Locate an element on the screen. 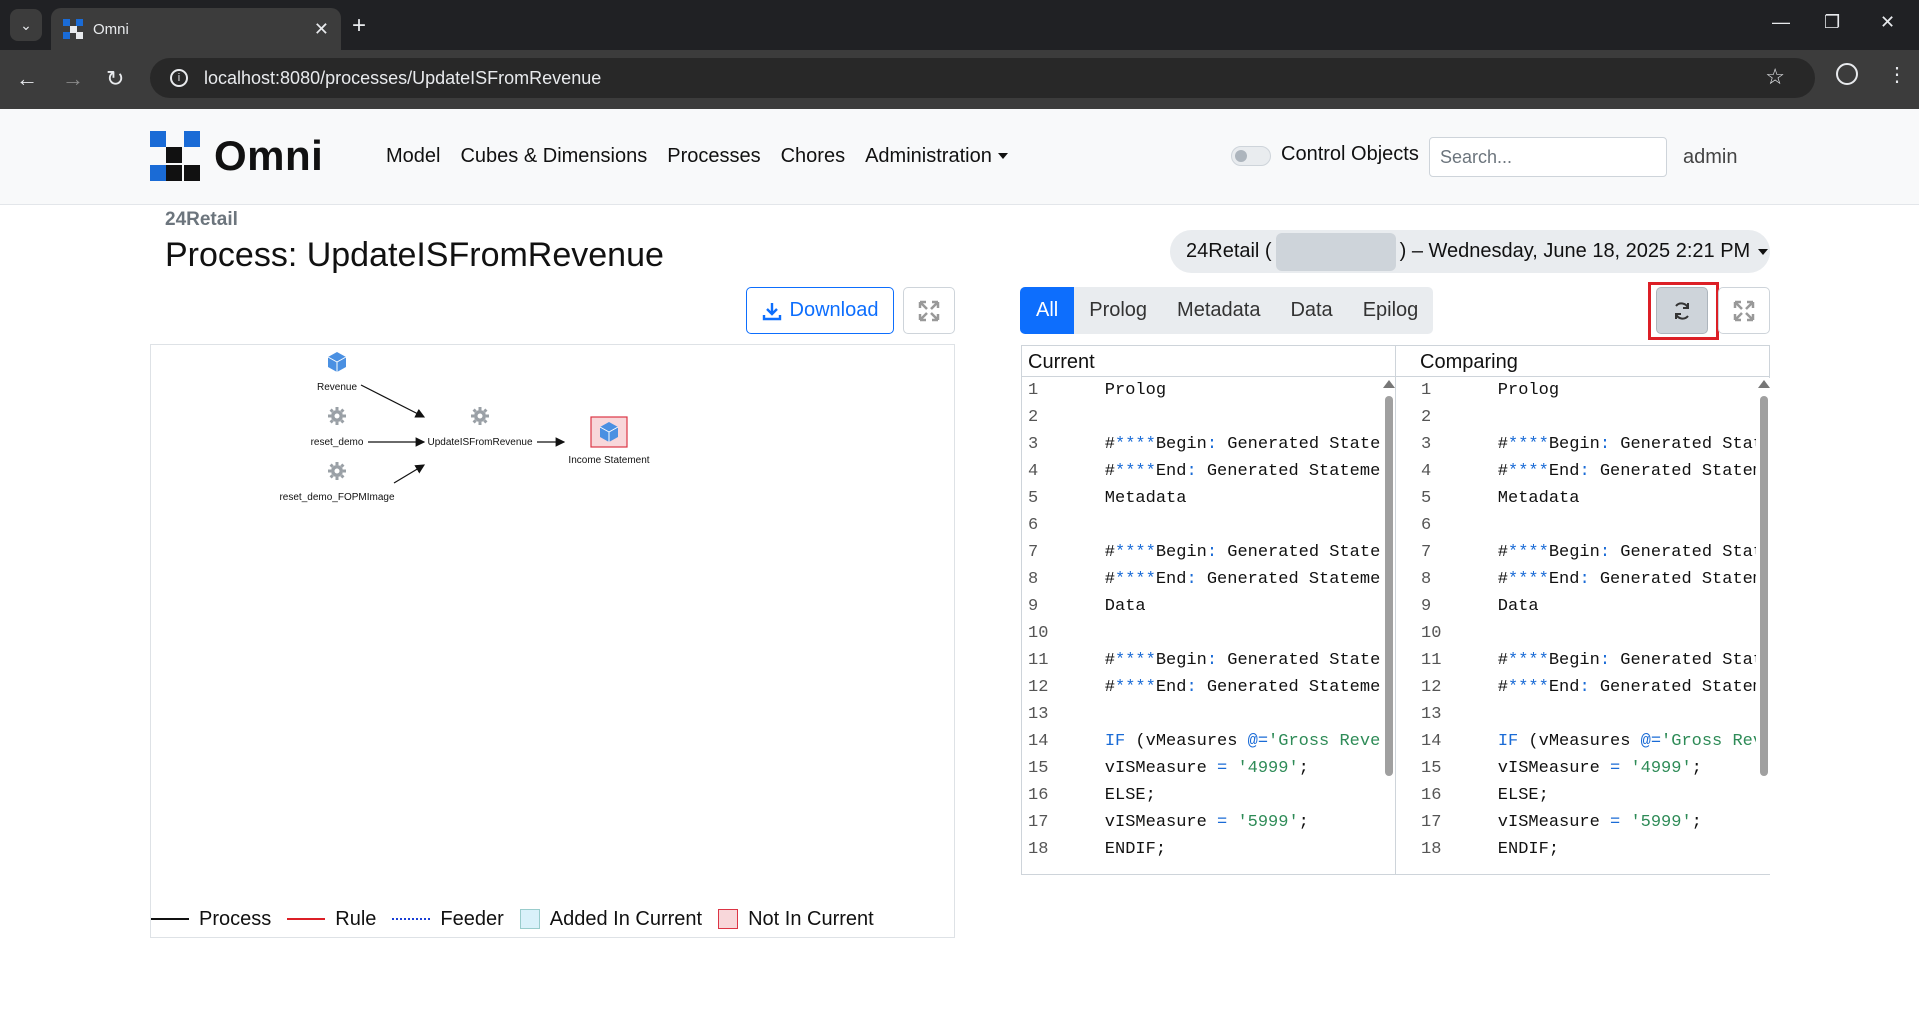  legend-added-swatch is located at coordinates (529, 919).